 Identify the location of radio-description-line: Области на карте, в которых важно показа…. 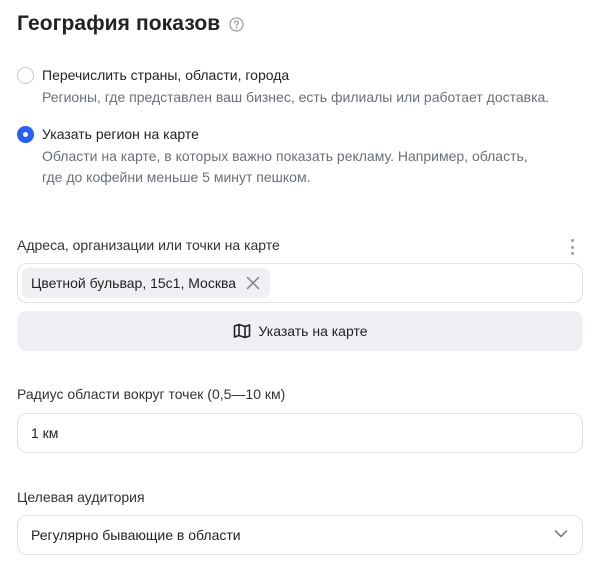
(285, 156).